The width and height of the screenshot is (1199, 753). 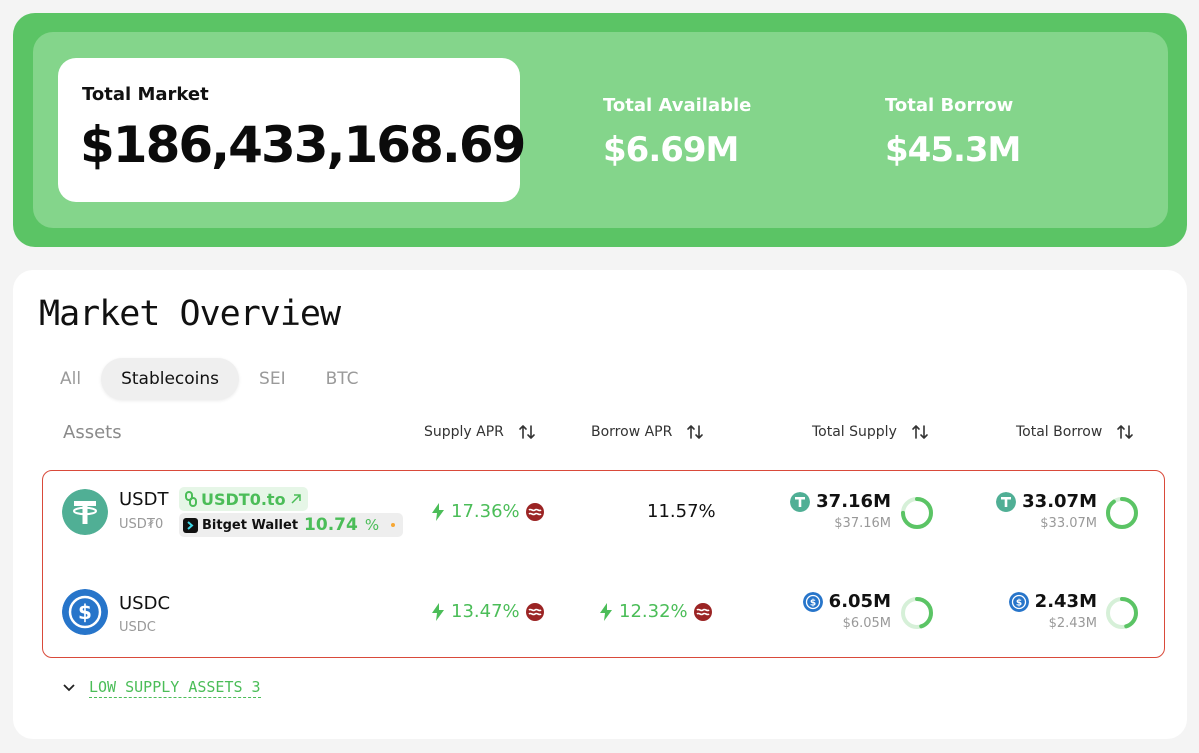 I want to click on total-borrow-usd: $33.07M, so click(x=1068, y=523).